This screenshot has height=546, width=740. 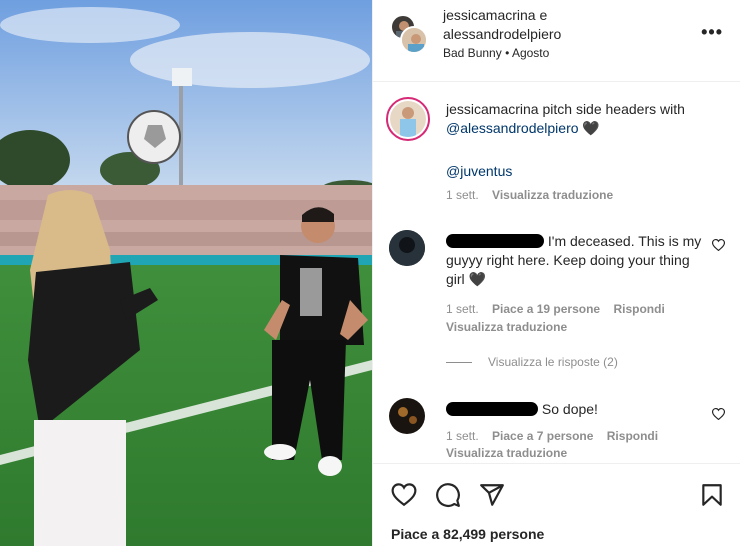 What do you see at coordinates (556, 504) in the screenshot?
I see `post-actions: Piace a 82,499 persone` at bounding box center [556, 504].